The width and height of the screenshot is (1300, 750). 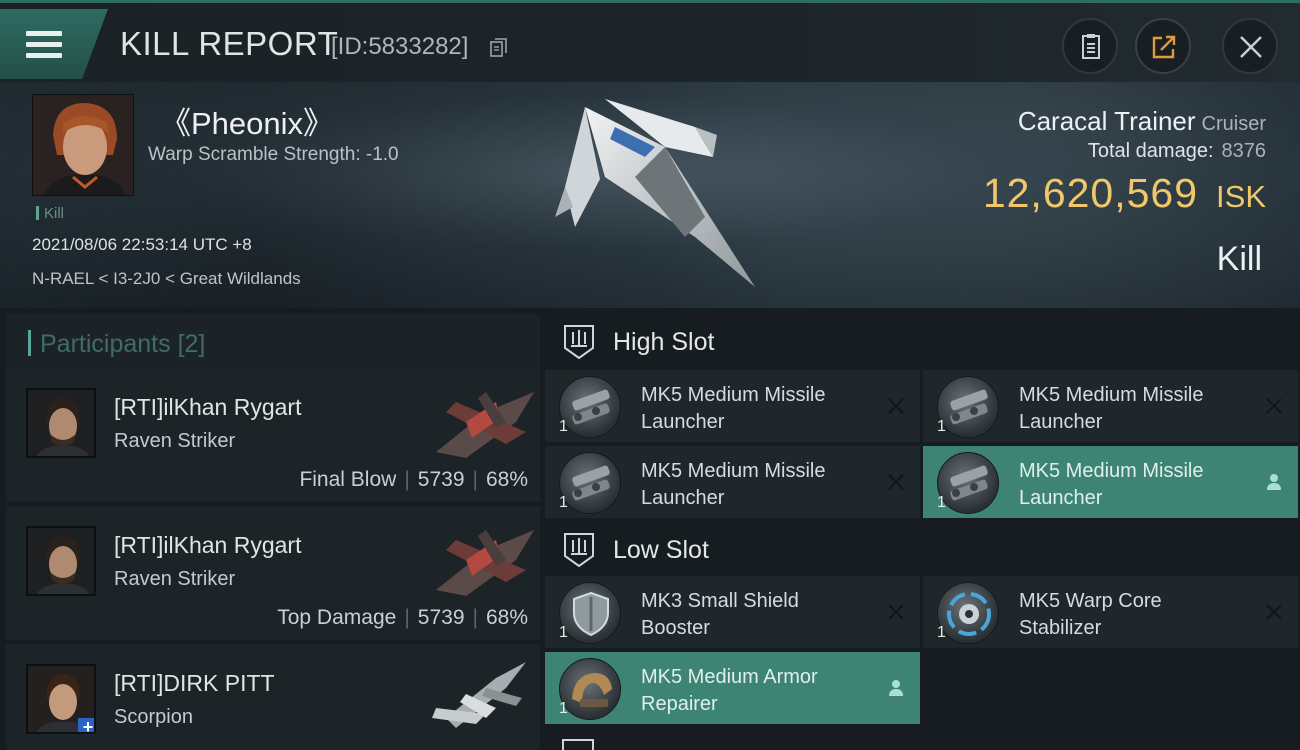 I want to click on ship-class: Cruiser, so click(x=1233, y=124).